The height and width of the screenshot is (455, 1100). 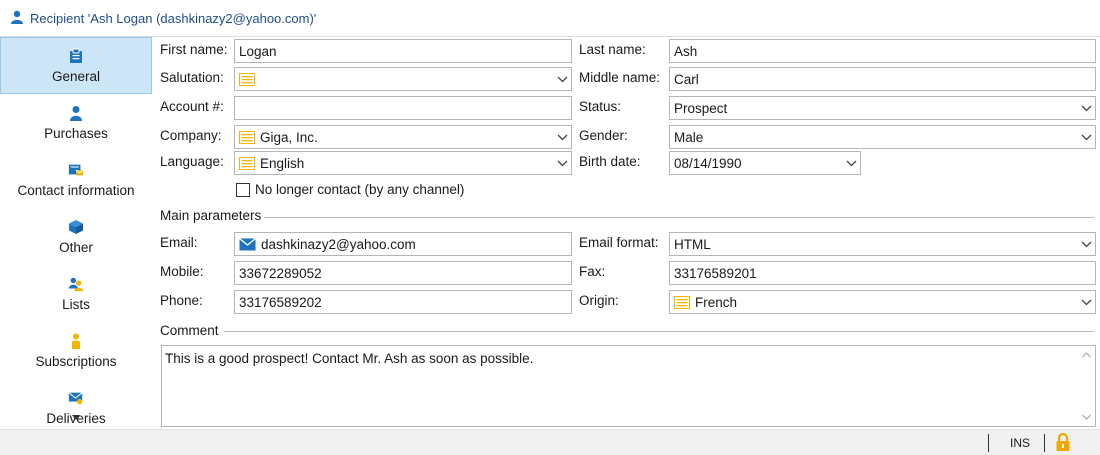 What do you see at coordinates (194, 49) in the screenshot?
I see `first-name-label: First name:` at bounding box center [194, 49].